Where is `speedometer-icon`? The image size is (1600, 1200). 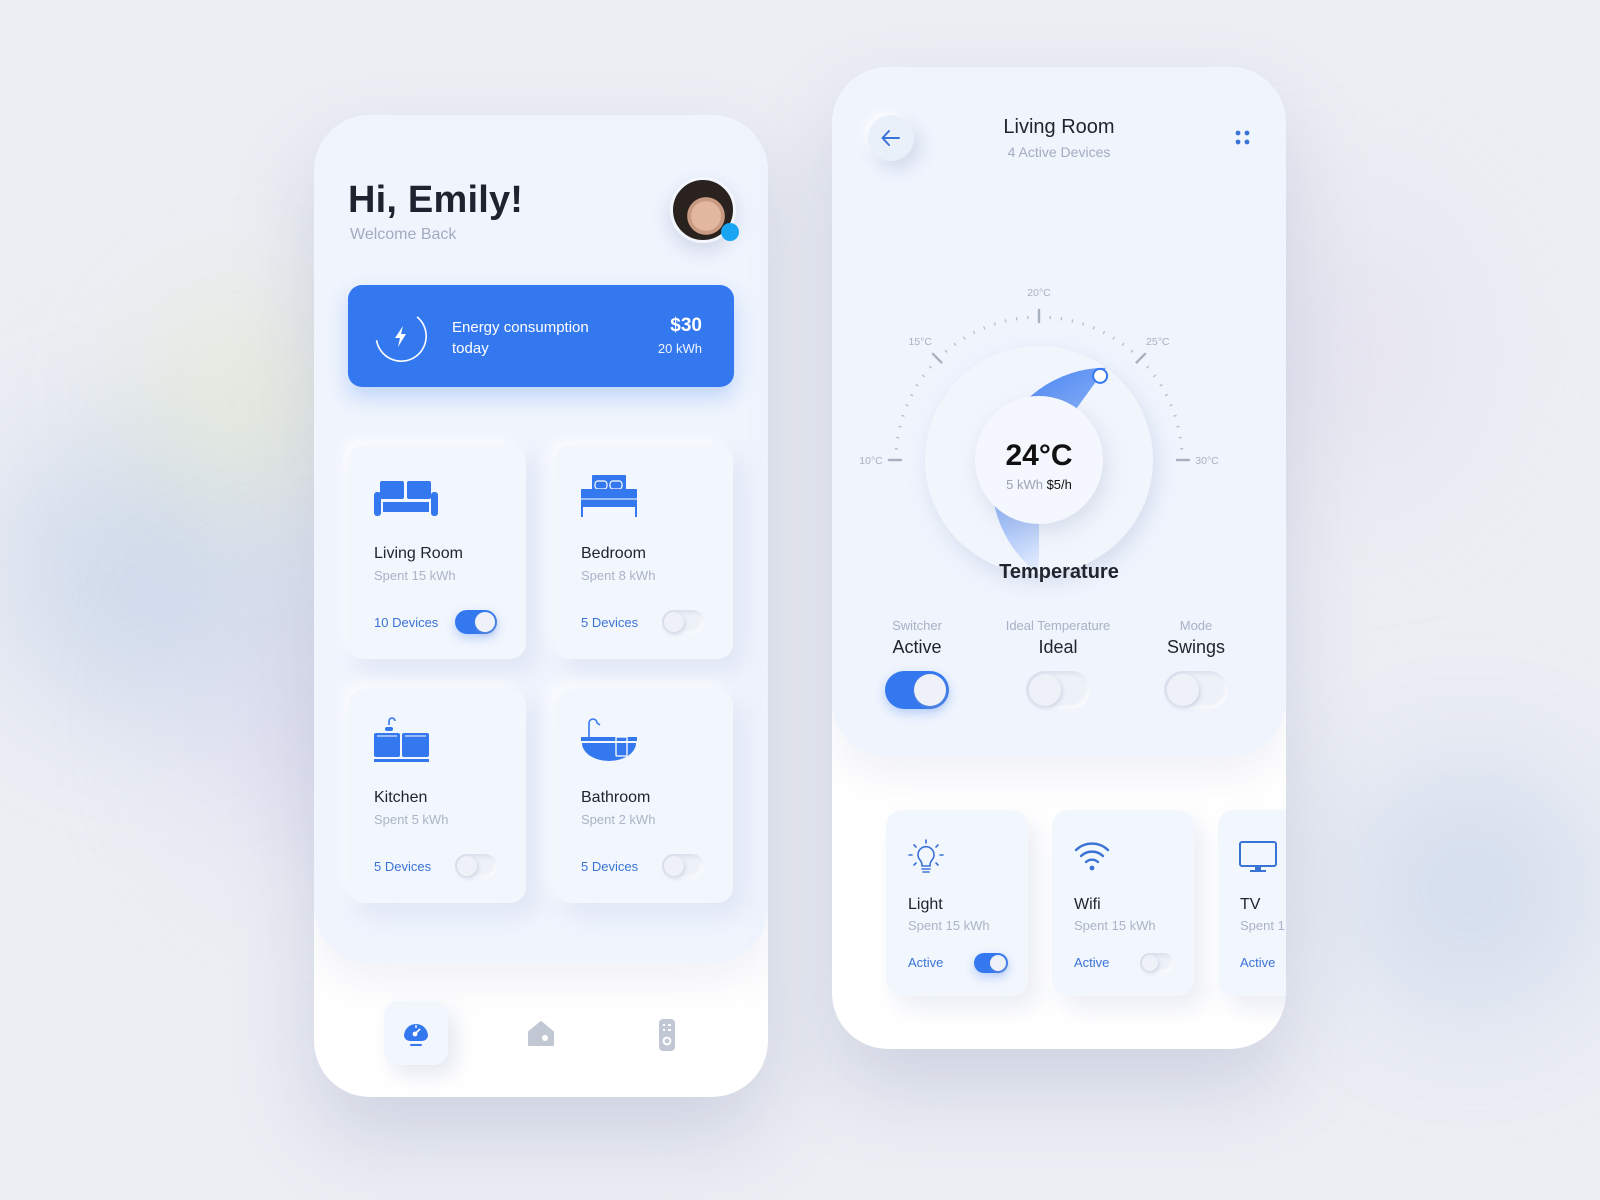
speedometer-icon is located at coordinates (416, 1035).